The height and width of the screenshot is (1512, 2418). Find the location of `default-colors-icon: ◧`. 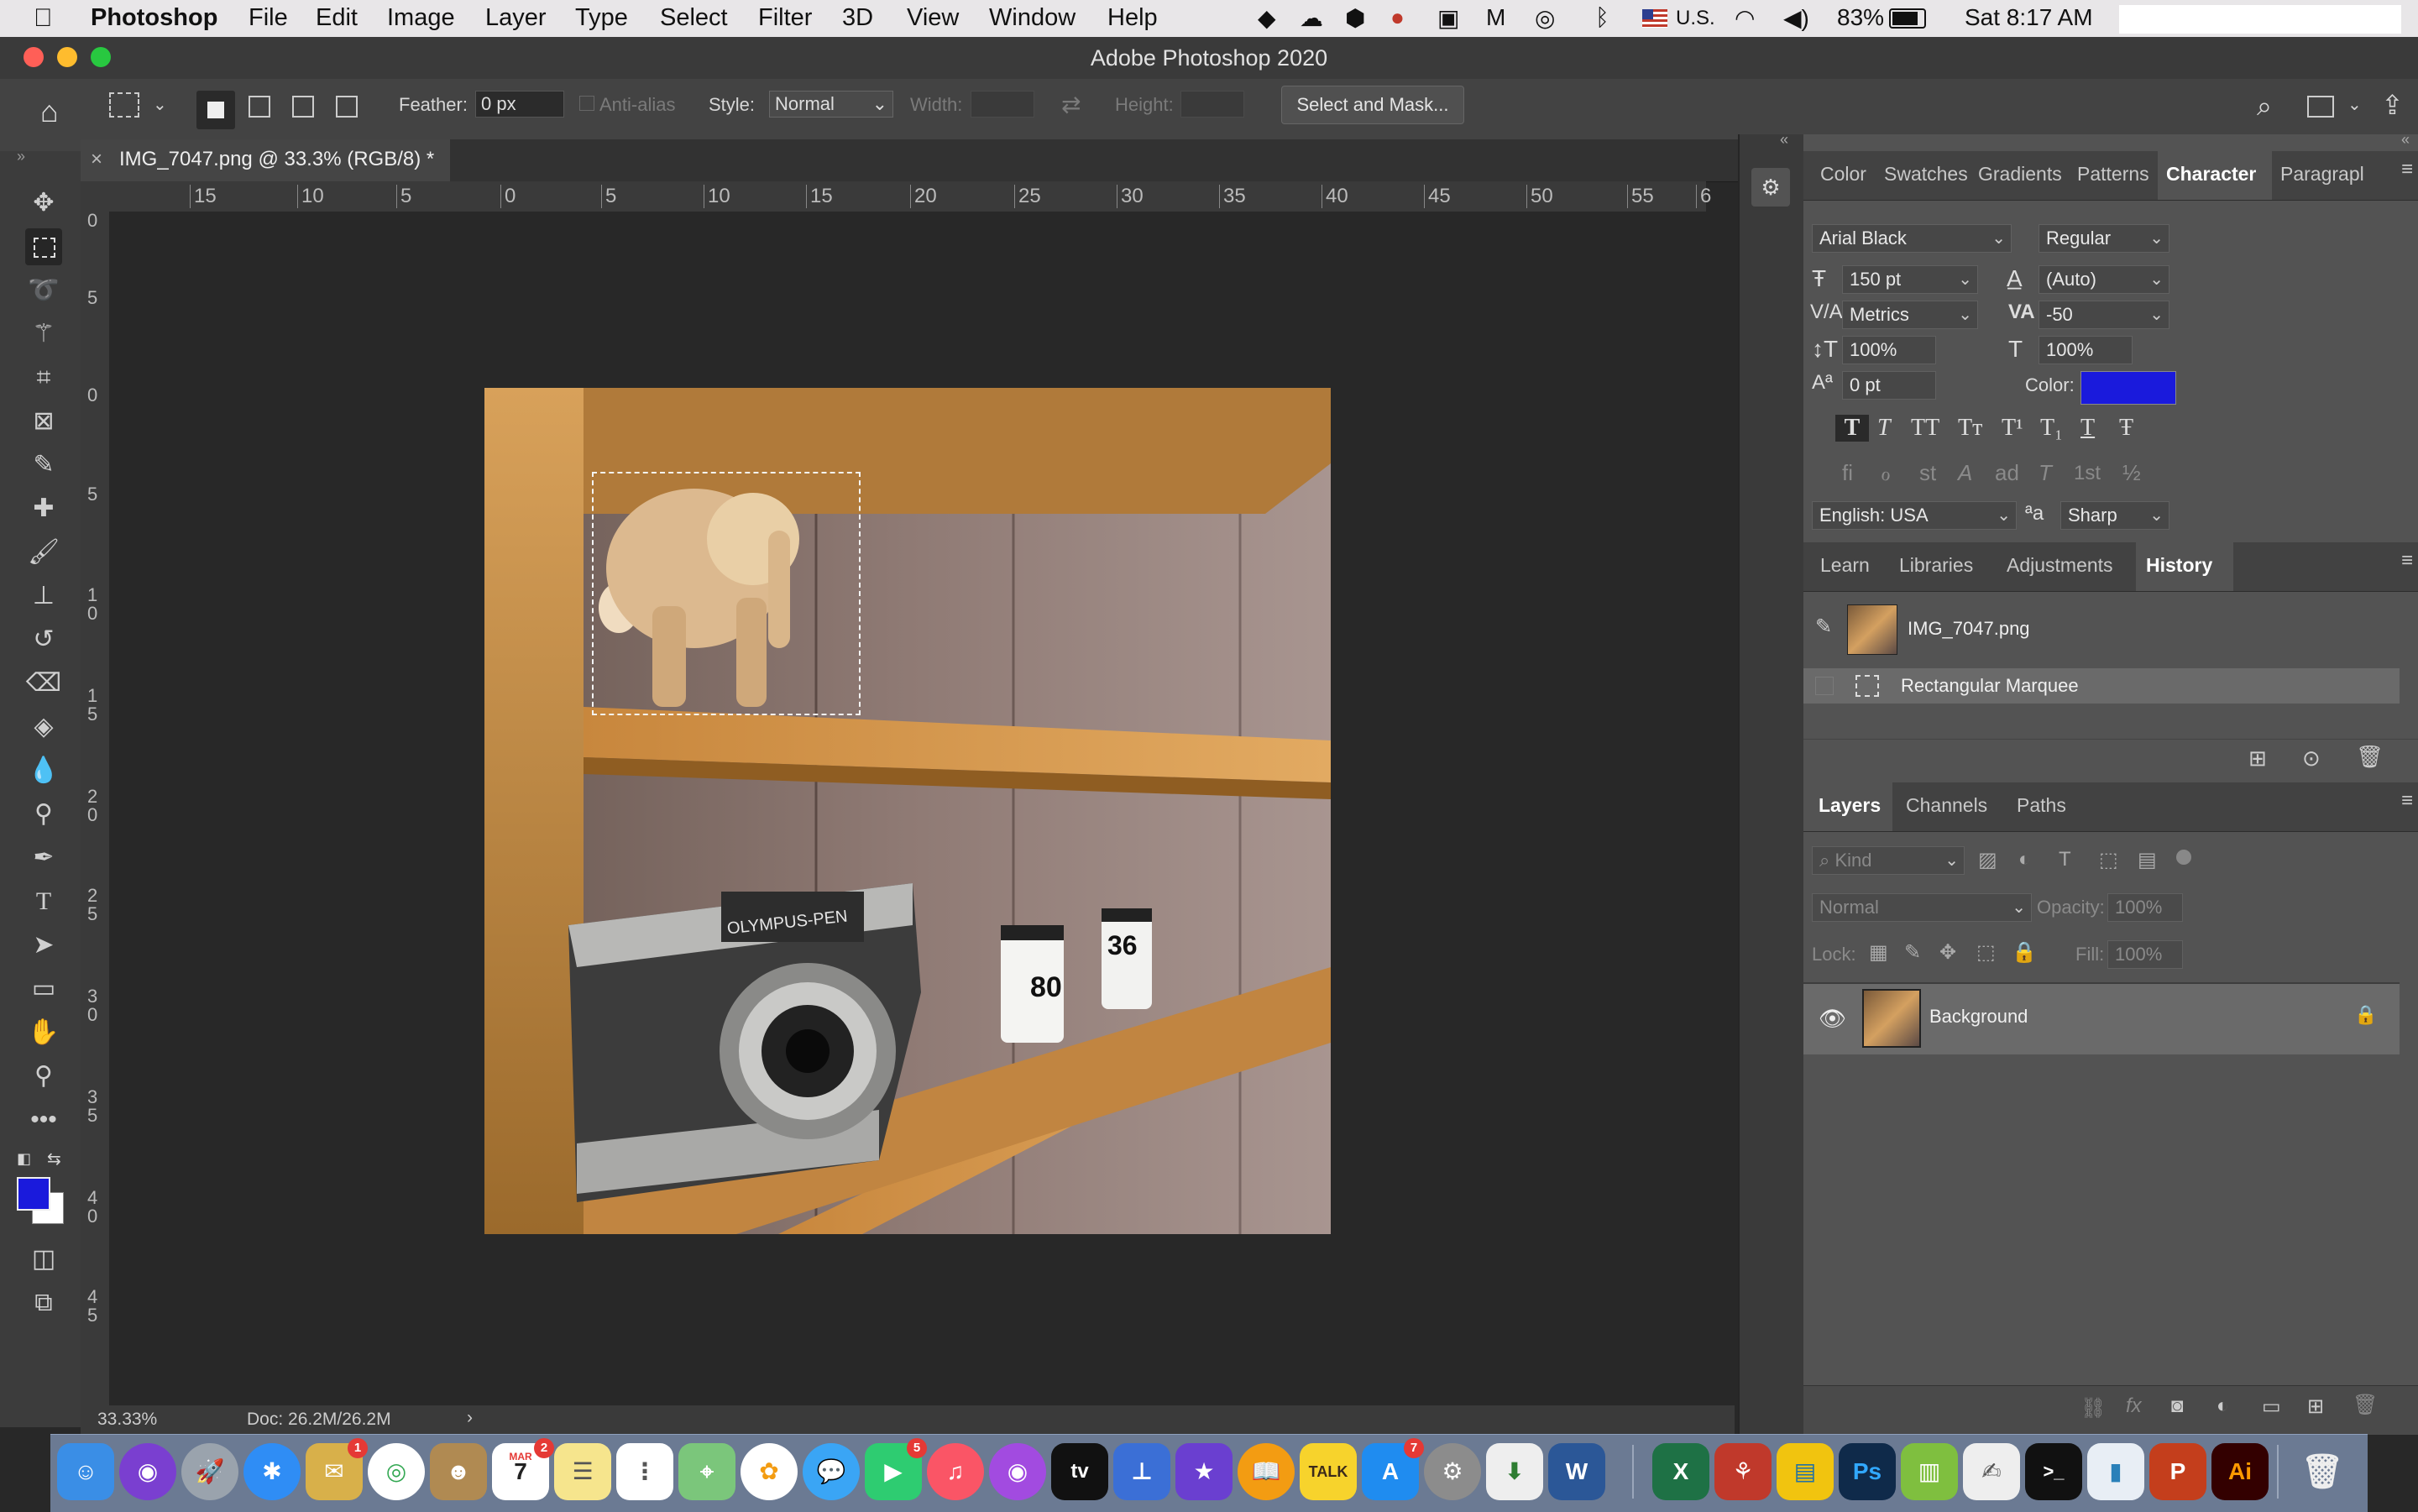

default-colors-icon: ◧ is located at coordinates (24, 1159).